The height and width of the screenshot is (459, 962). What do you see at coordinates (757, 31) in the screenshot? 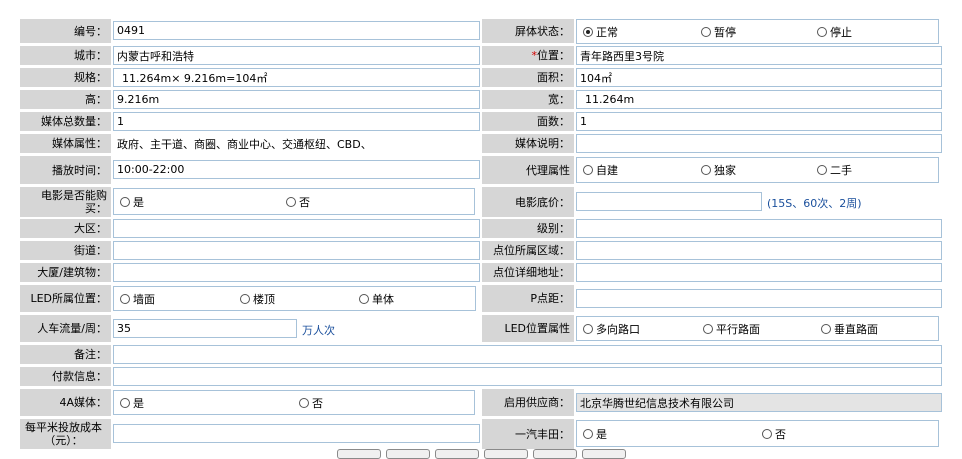
I see `screen-status-group: 正常 暂停 停止` at bounding box center [757, 31].